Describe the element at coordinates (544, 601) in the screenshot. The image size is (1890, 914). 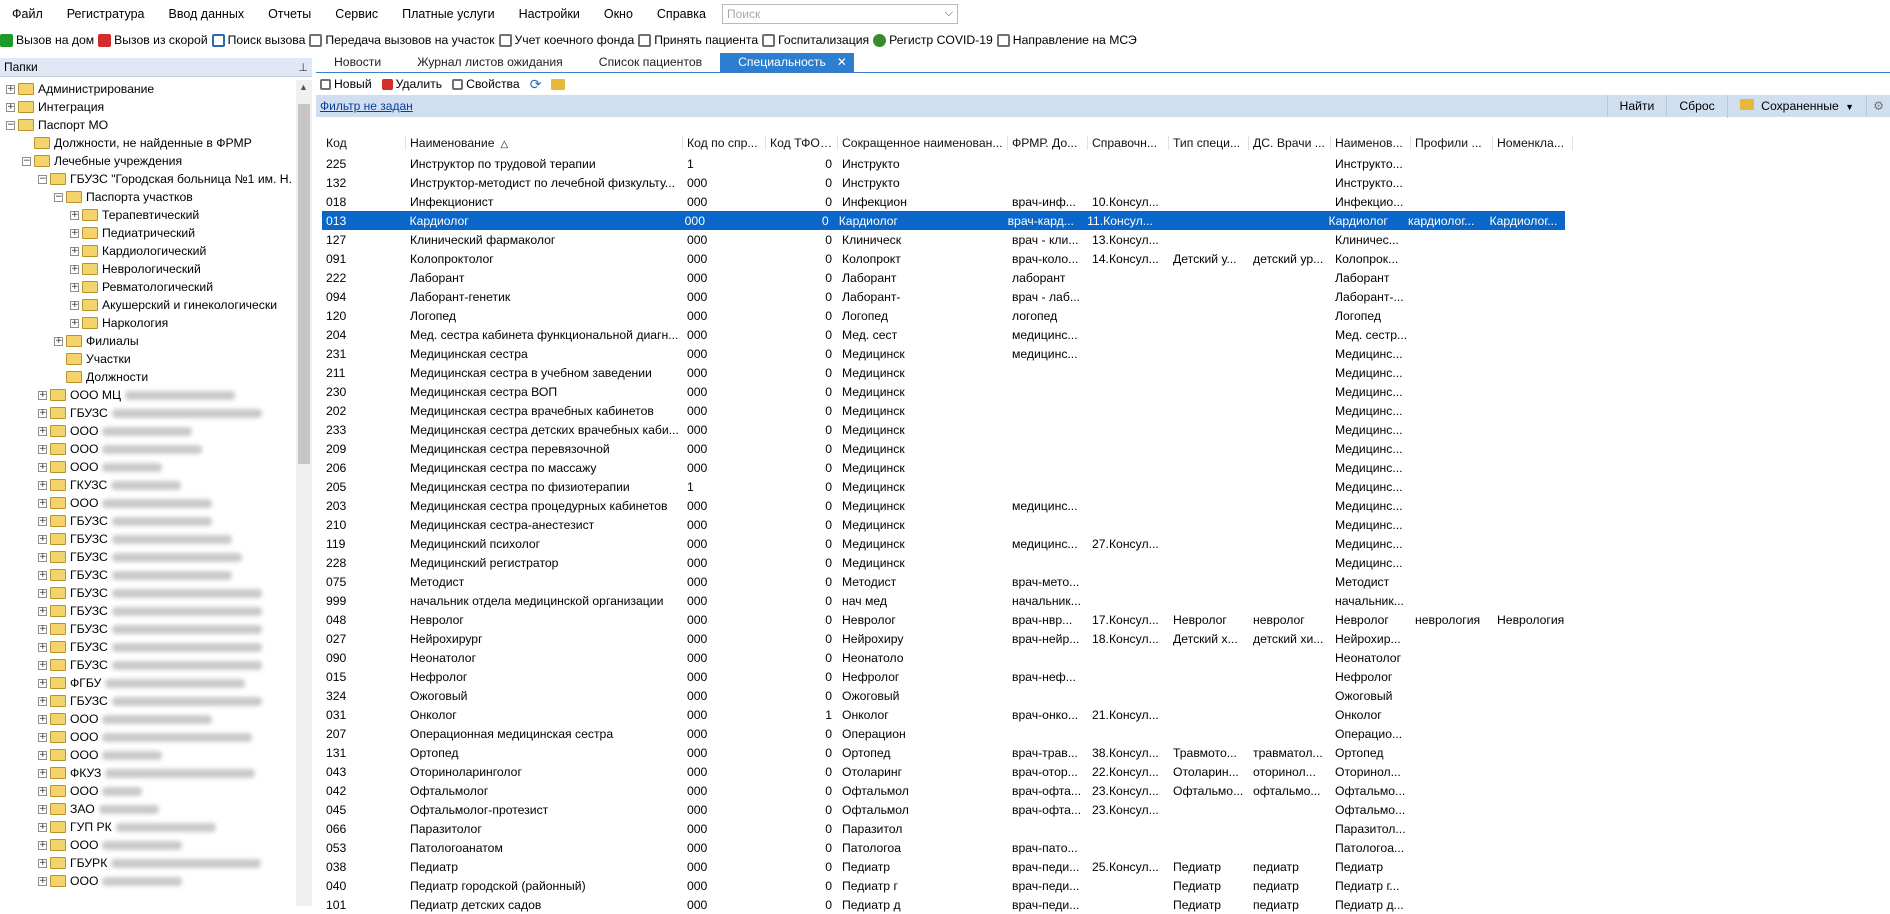
I see `table-cell: начальник отдела медицинской организации` at that location.